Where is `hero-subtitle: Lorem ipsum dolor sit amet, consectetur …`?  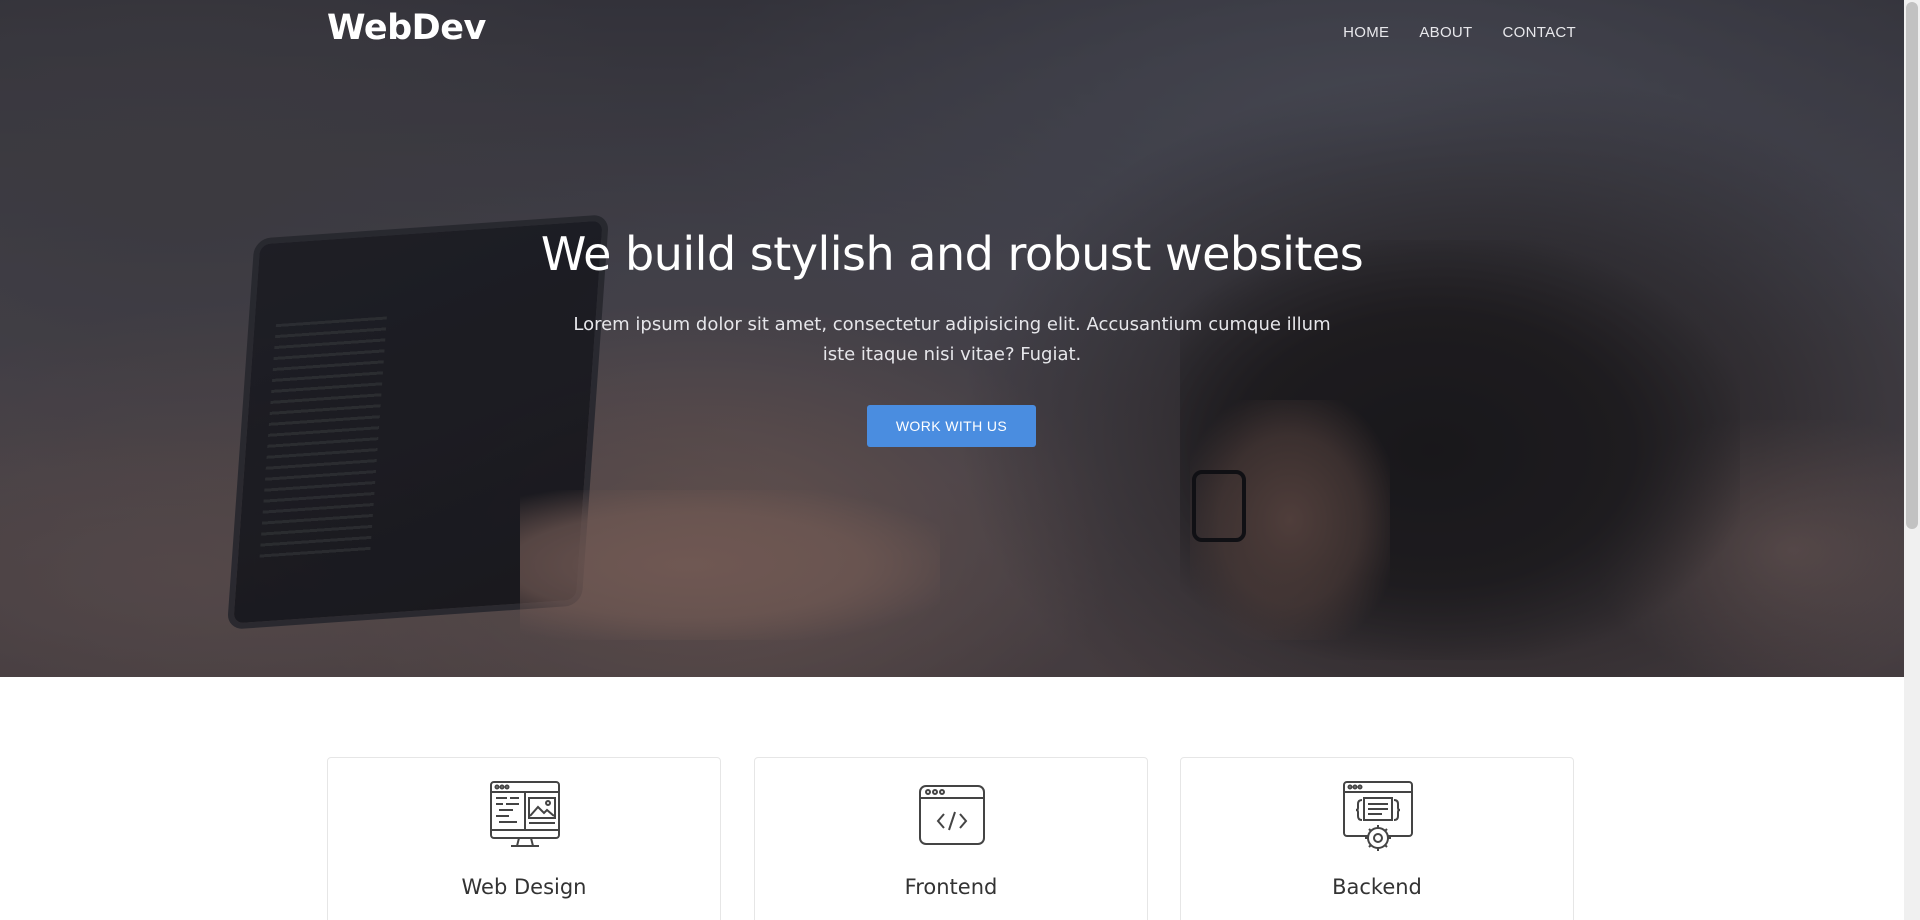
hero-subtitle: Lorem ipsum dolor sit amet, consectetur … is located at coordinates (952, 339).